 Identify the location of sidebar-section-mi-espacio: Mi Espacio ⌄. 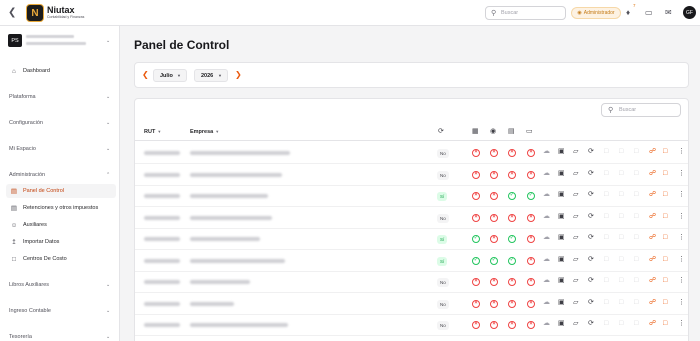
(60, 149).